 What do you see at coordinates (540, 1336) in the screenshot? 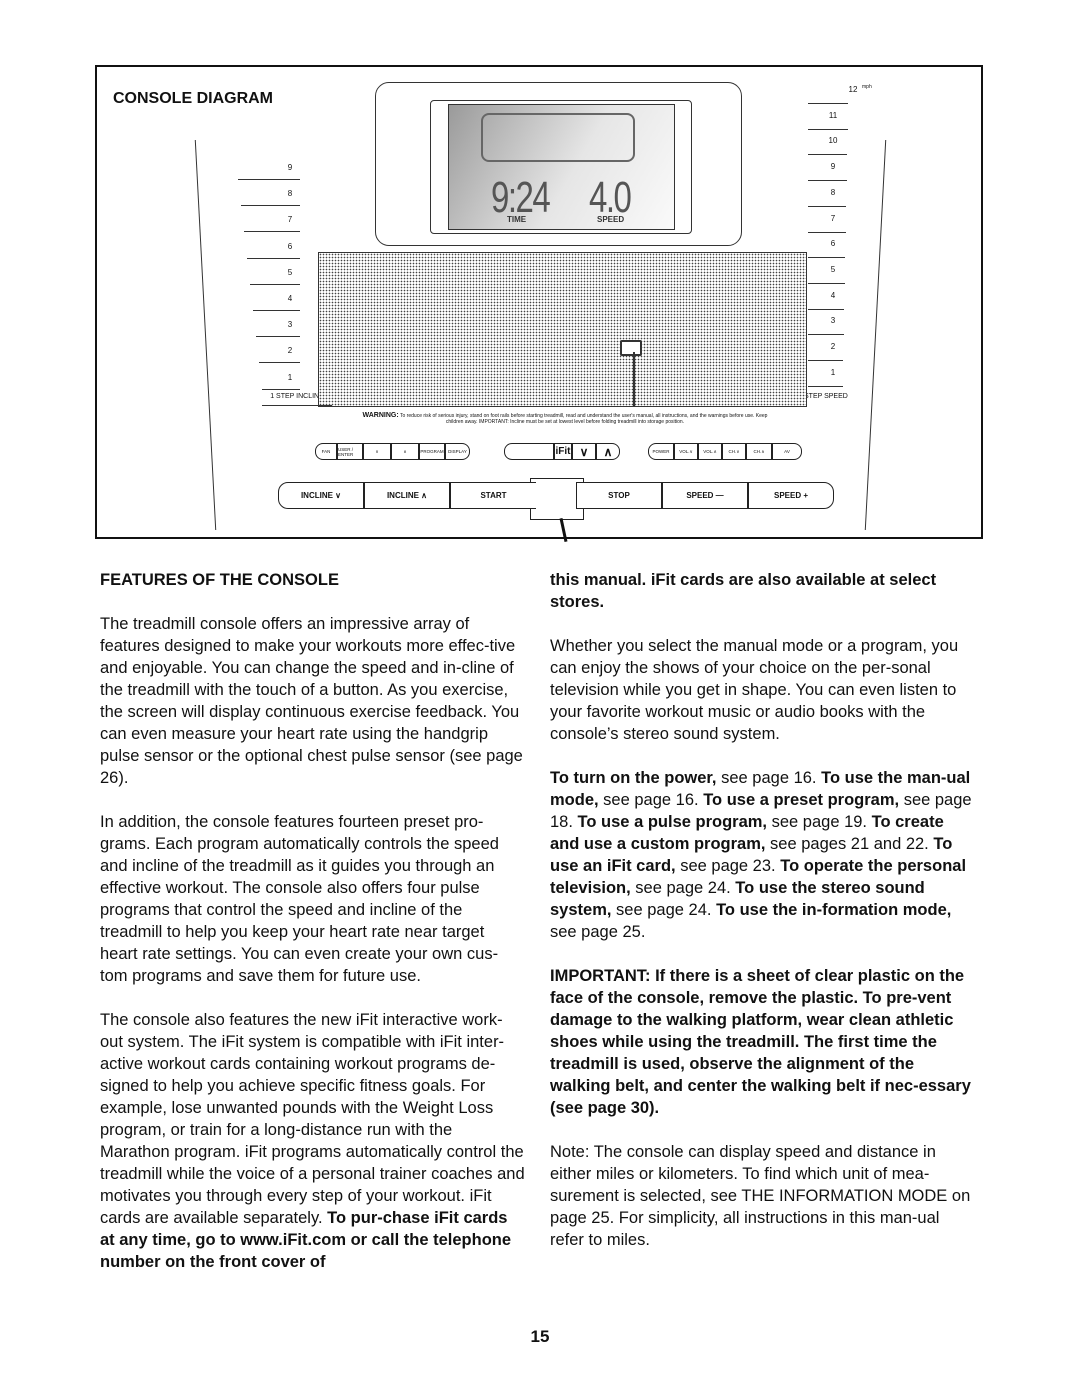
I see `page-number: 15` at bounding box center [540, 1336].